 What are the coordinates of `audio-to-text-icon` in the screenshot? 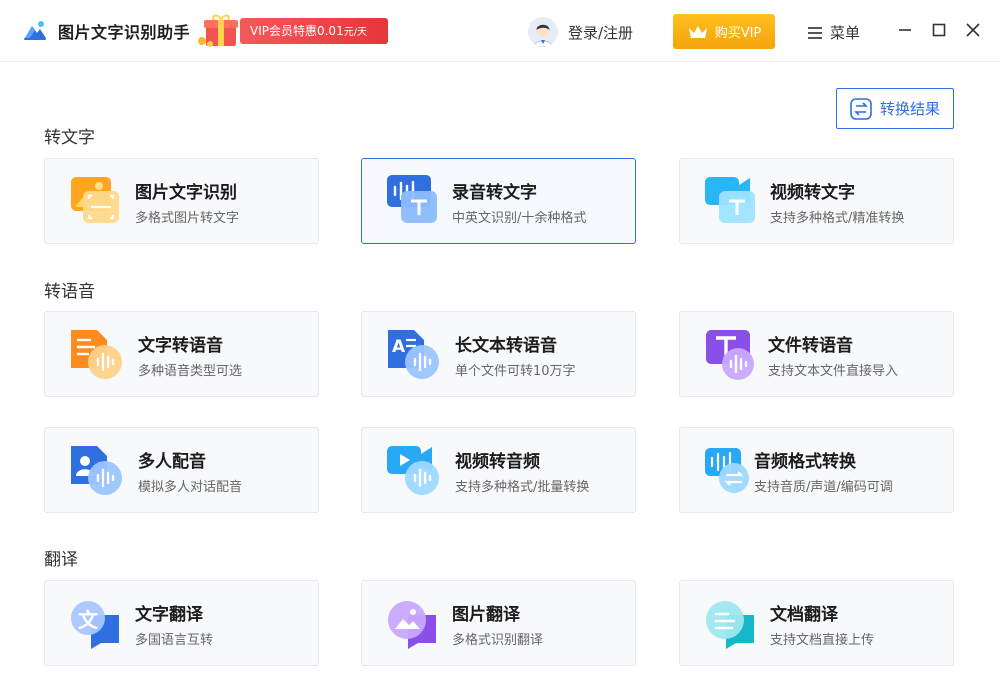 It's located at (412, 199).